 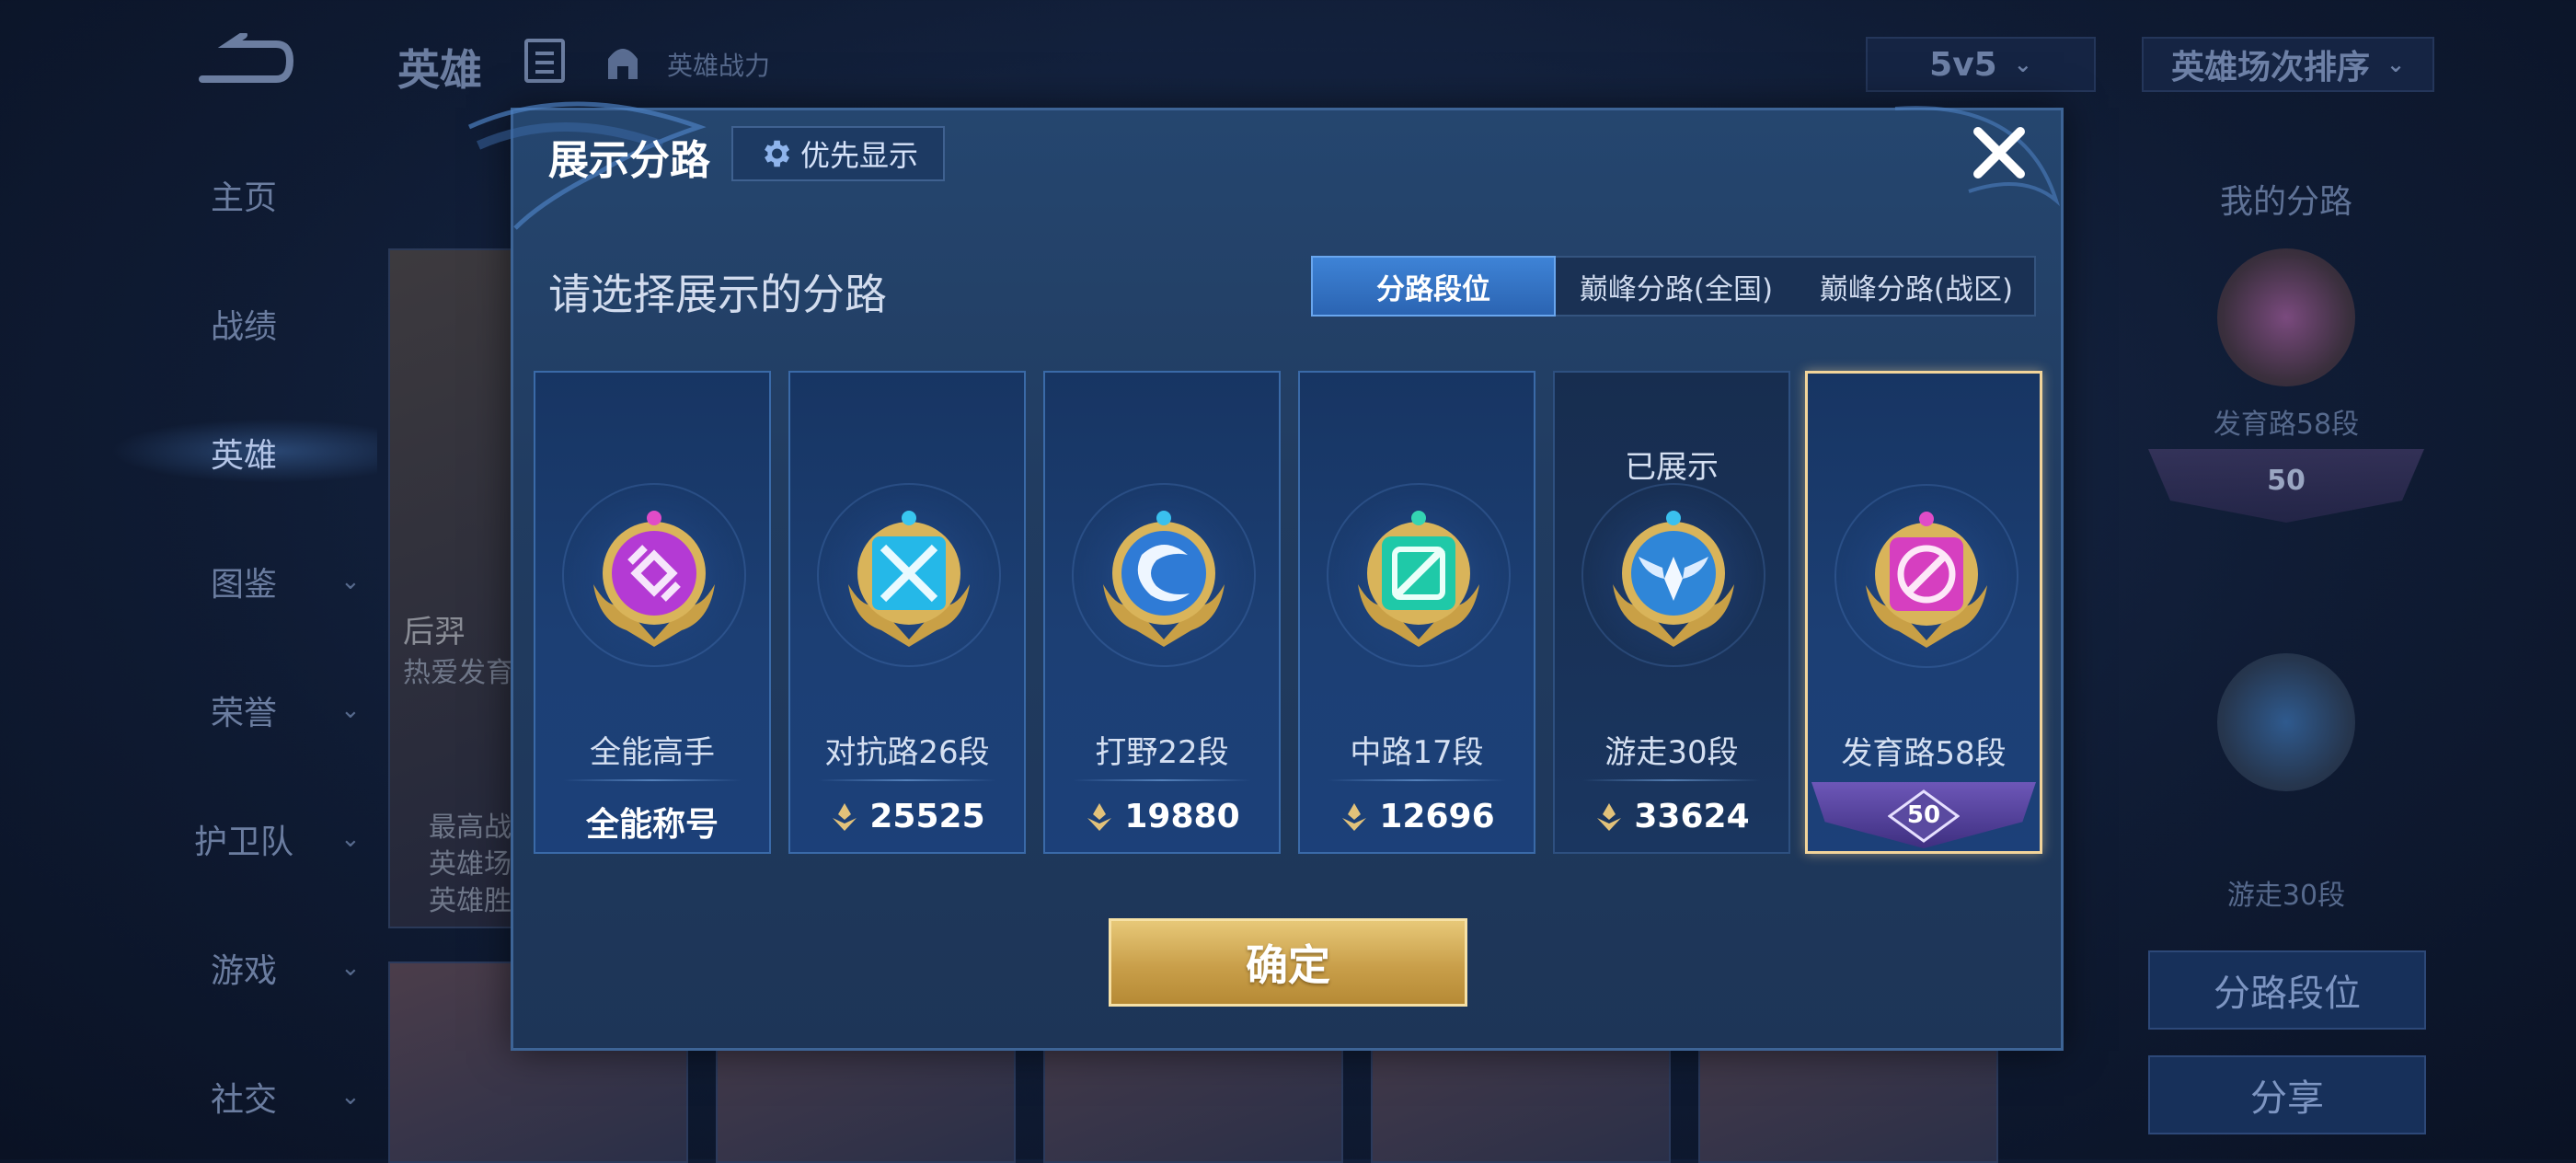 I want to click on sidebar-item-codex: 图鉴 ⌄, so click(x=262, y=581).